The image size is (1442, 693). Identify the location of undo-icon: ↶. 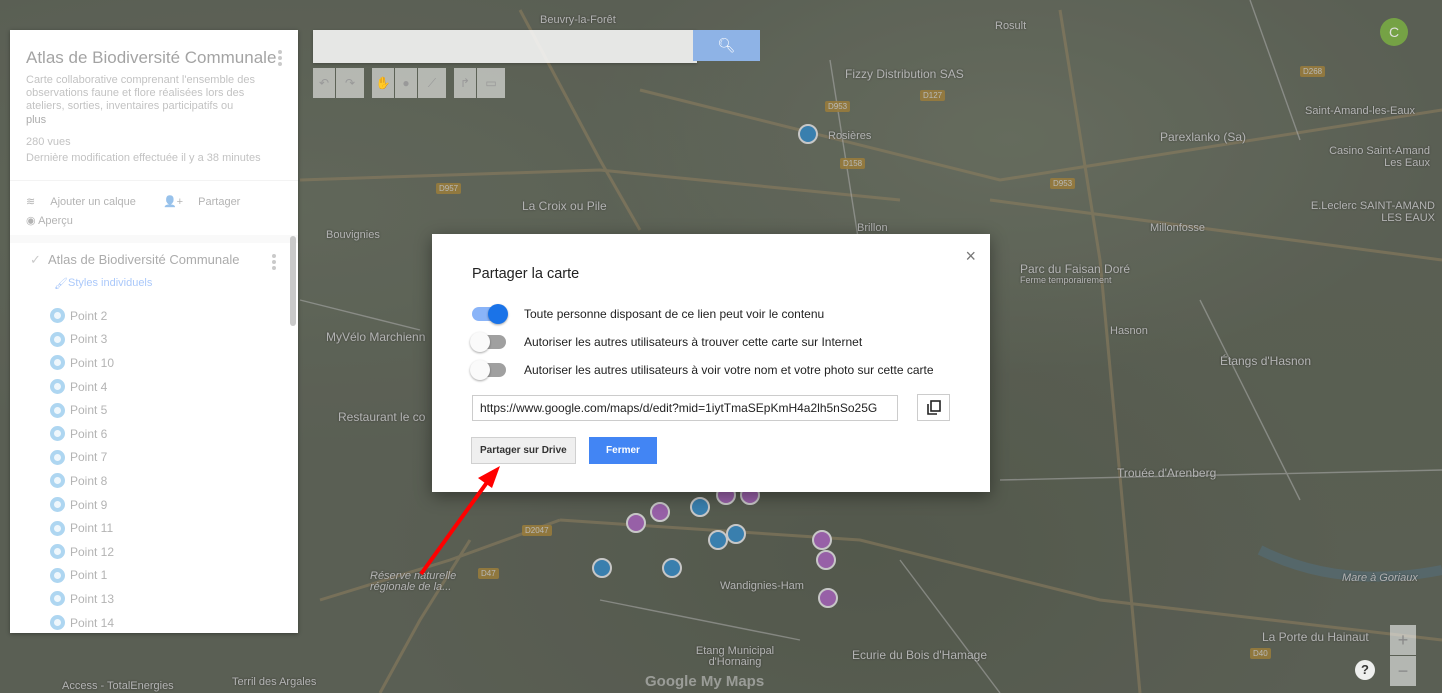
(324, 83).